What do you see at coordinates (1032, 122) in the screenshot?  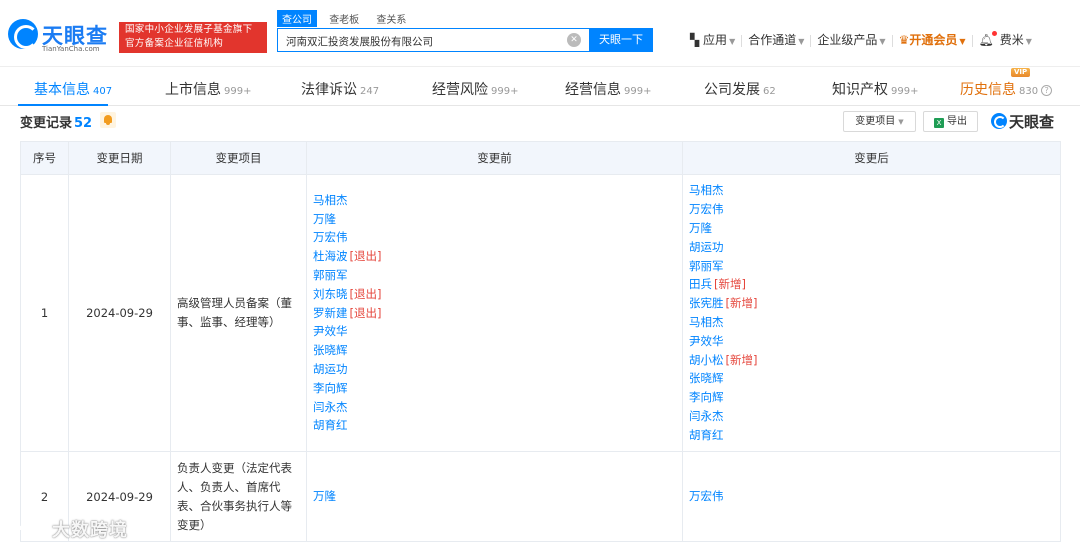 I see `brand-mark-text: 天眼查` at bounding box center [1032, 122].